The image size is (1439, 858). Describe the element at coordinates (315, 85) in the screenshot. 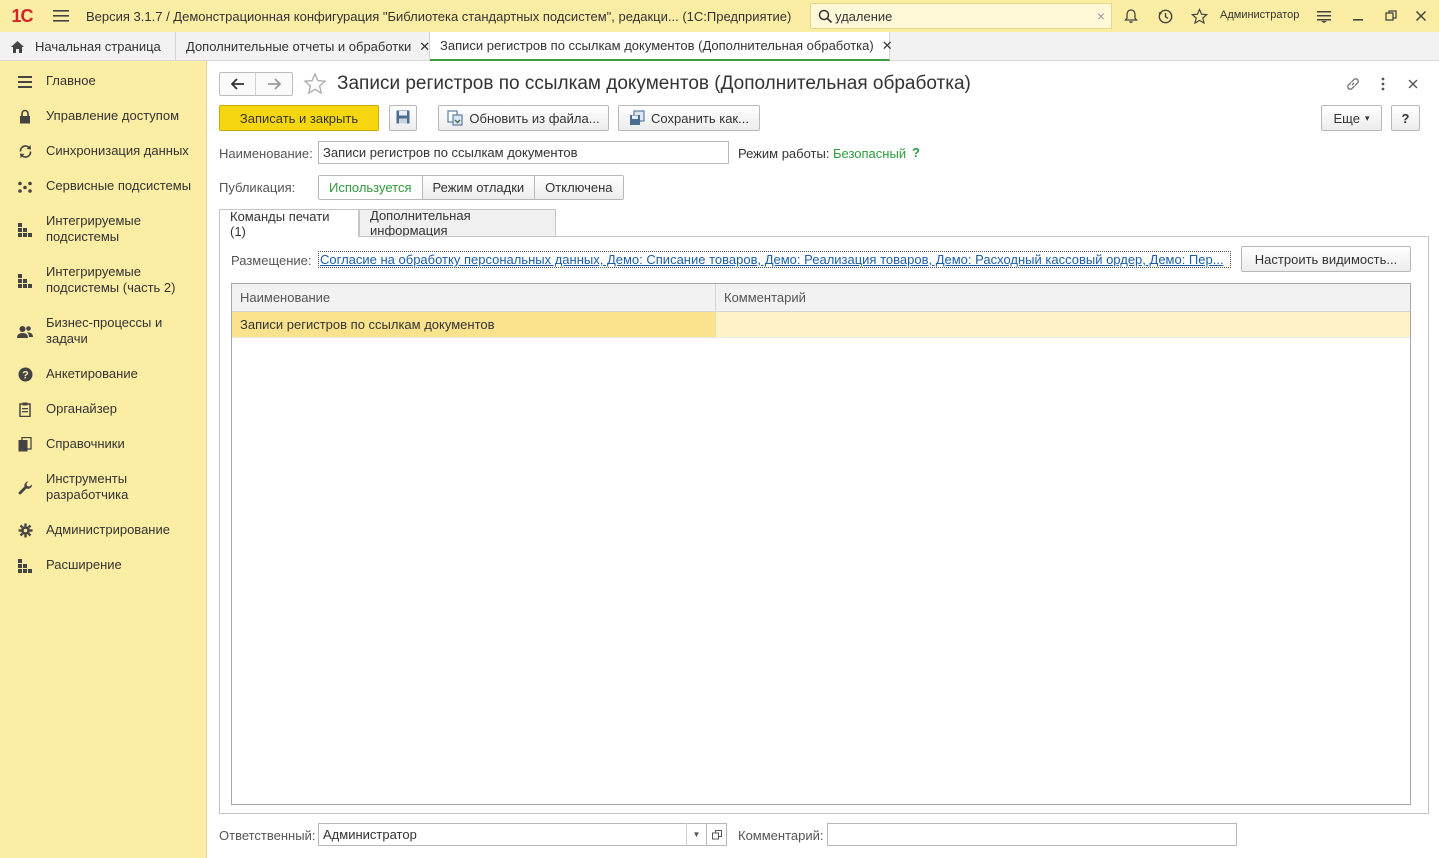

I see `favorite-star-icon` at that location.